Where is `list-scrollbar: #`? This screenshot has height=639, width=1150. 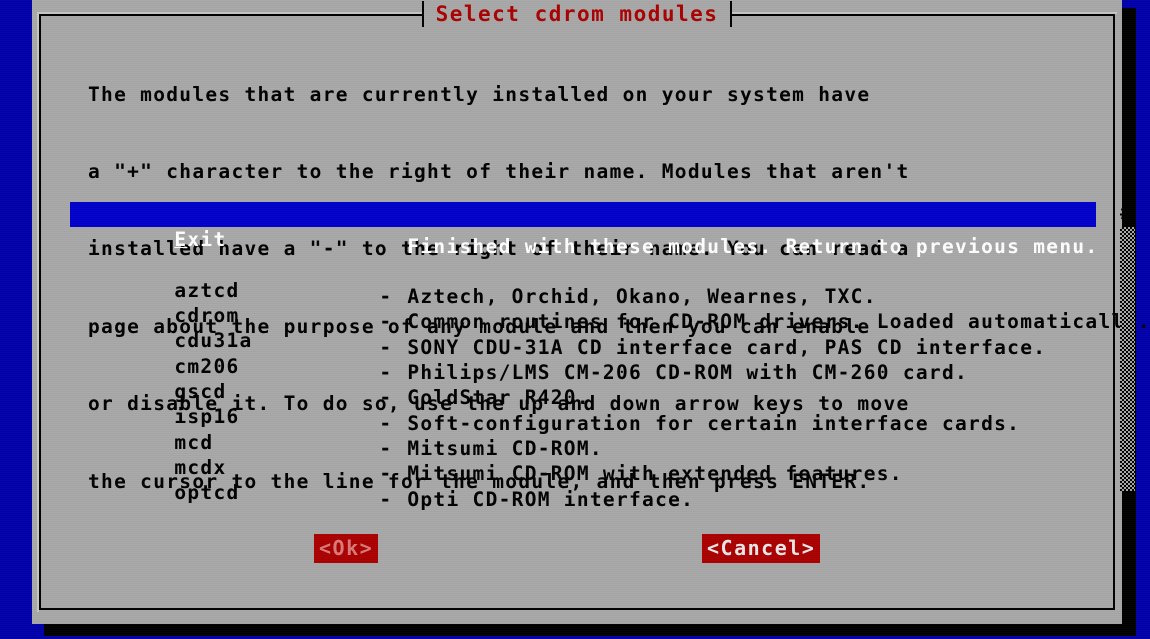
list-scrollbar: # is located at coordinates (1128, 348).